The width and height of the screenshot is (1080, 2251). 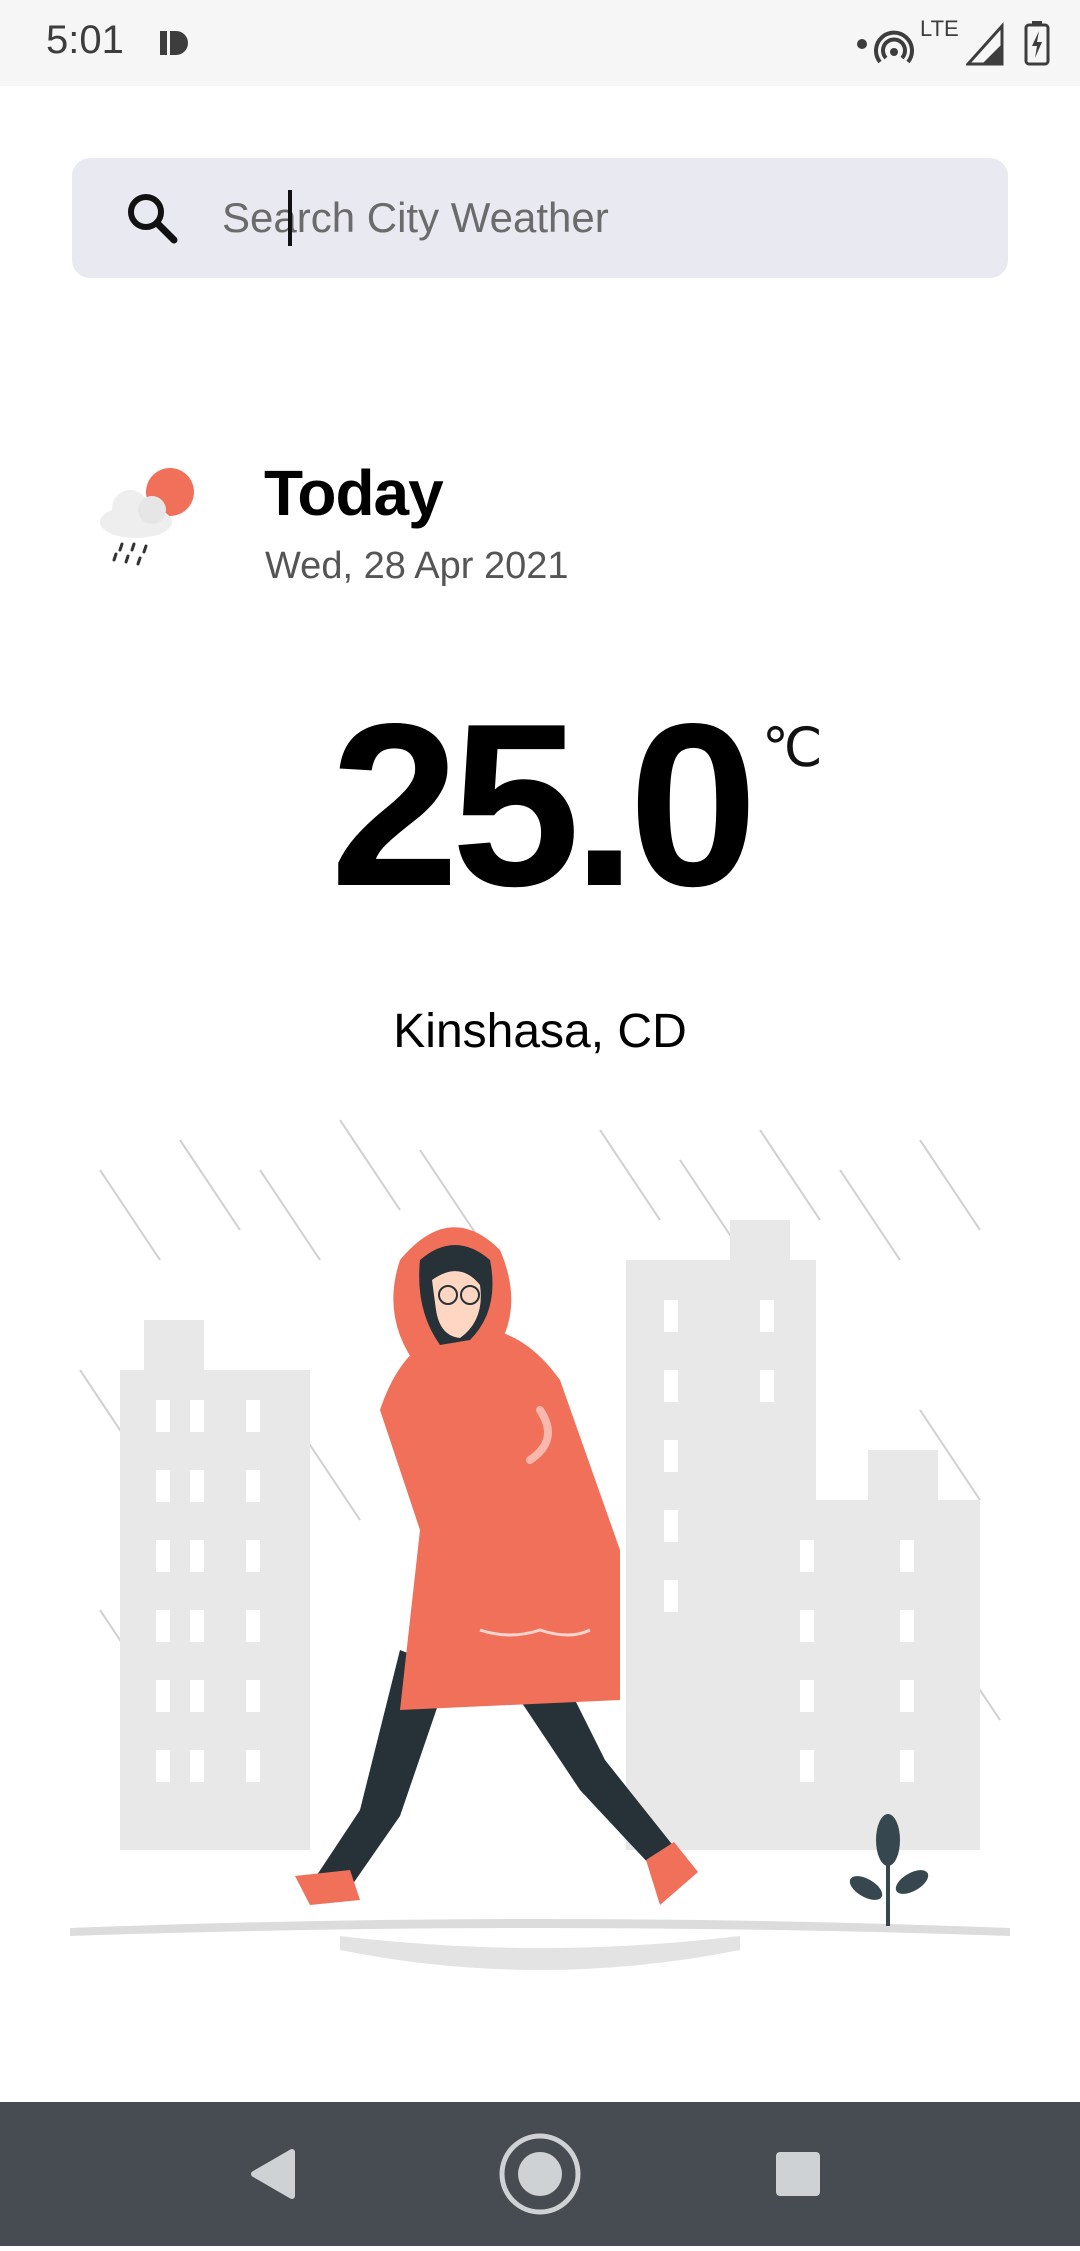 I want to click on back-button, so click(x=276, y=2174).